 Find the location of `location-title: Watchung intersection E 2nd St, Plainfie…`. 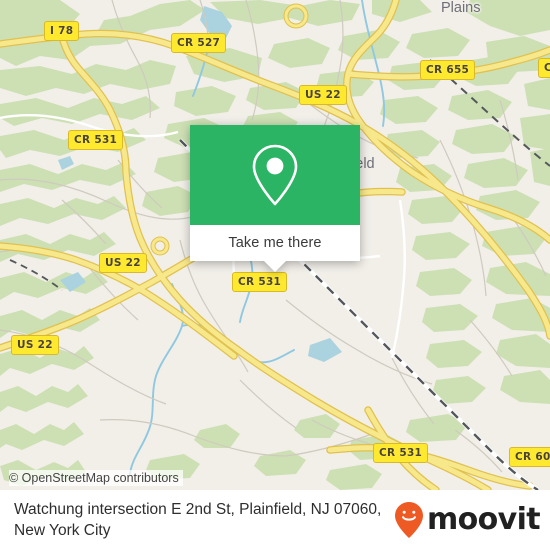

location-title: Watchung intersection E 2nd St, Plainfie… is located at coordinates (198, 519).